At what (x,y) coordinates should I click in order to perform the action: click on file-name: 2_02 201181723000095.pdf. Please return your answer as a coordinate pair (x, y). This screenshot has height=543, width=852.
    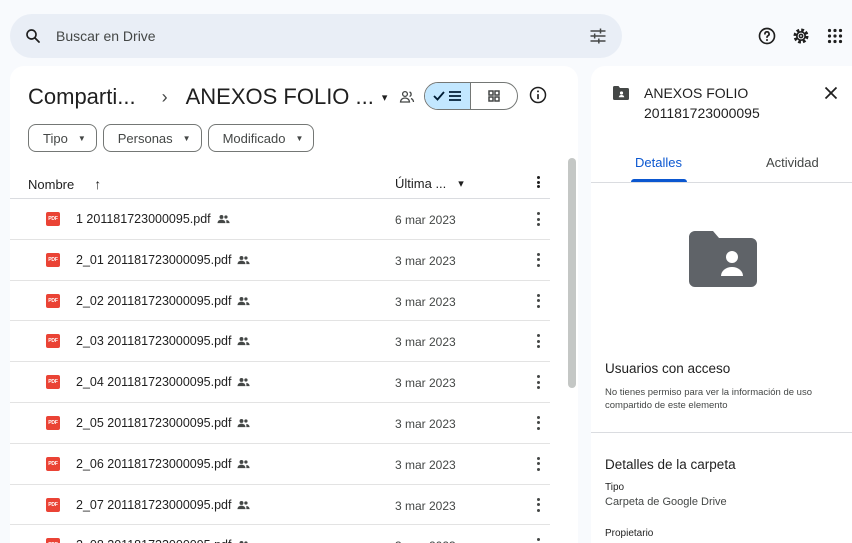
    Looking at the image, I should click on (163, 300).